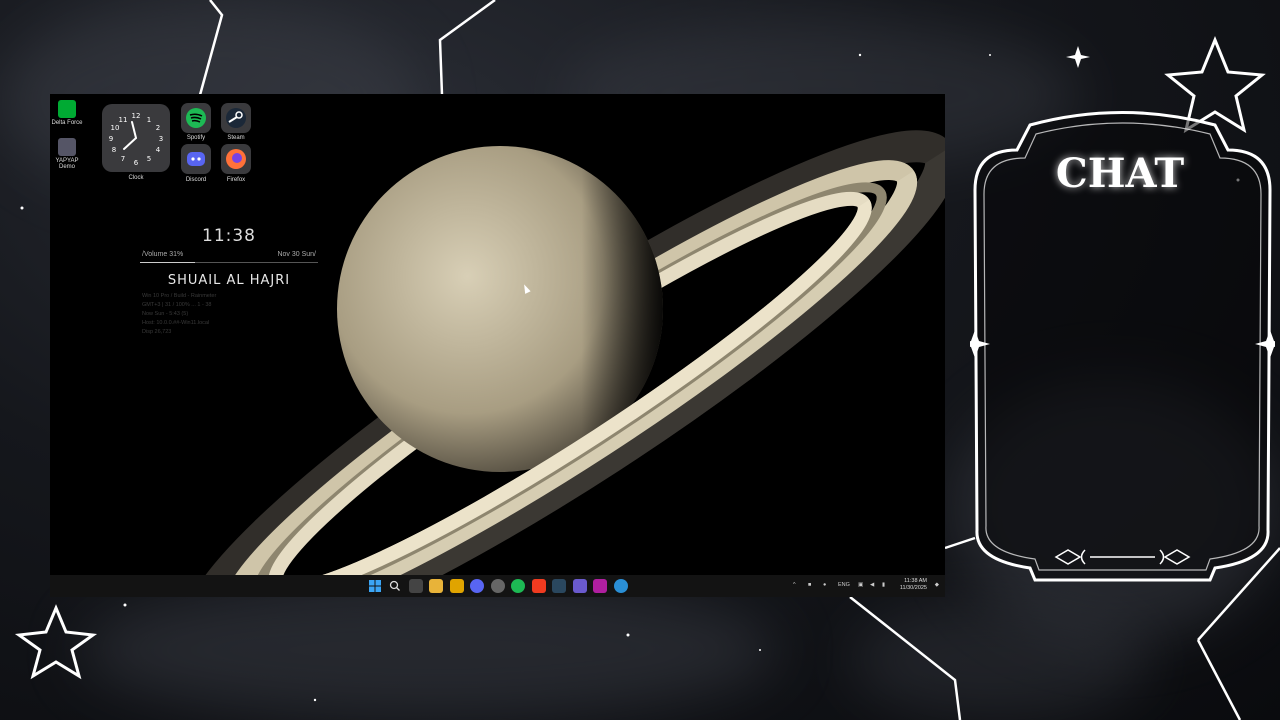  What do you see at coordinates (937, 585) in the screenshot?
I see `notification-icon: ◆` at bounding box center [937, 585].